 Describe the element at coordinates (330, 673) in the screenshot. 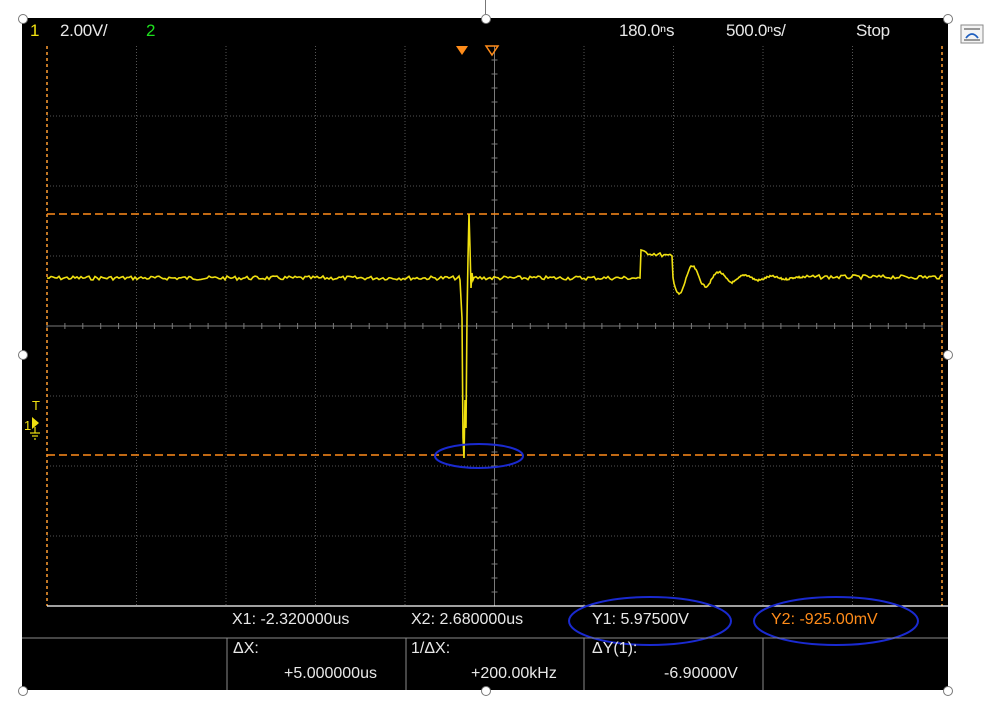

I see `delta-x-value: +5.000000us` at that location.